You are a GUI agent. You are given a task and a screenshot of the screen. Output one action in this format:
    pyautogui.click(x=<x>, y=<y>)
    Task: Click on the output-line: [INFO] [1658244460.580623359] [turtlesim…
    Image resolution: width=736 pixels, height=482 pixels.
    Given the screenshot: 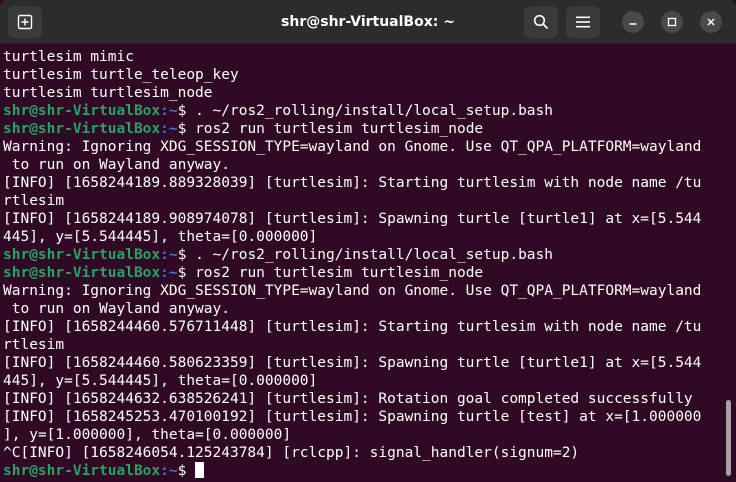 What is the action you would take?
    pyautogui.click(x=352, y=363)
    